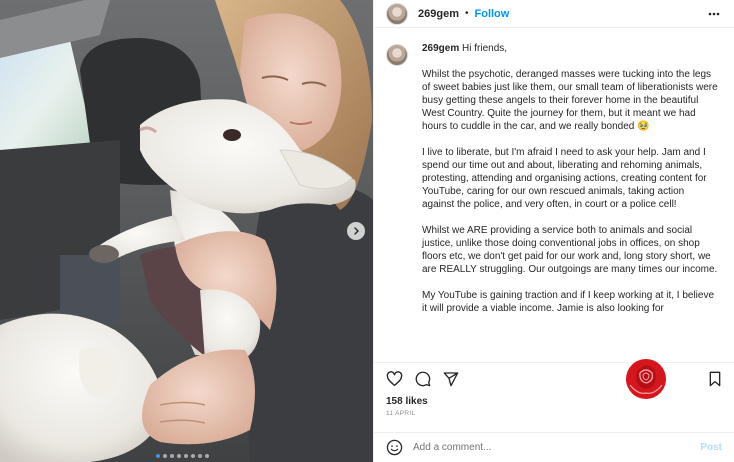  I want to click on save-button, so click(715, 381).